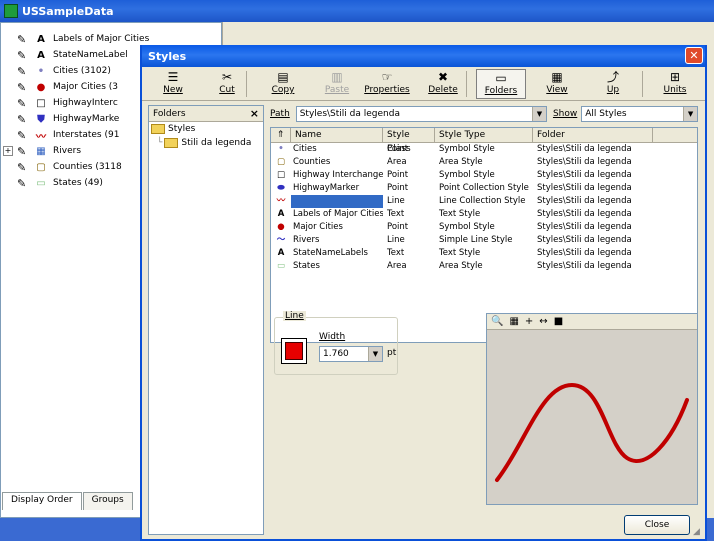 This screenshot has height=541, width=714. I want to click on layer-item: ✎ ● Major Cities (3, so click(60, 87).